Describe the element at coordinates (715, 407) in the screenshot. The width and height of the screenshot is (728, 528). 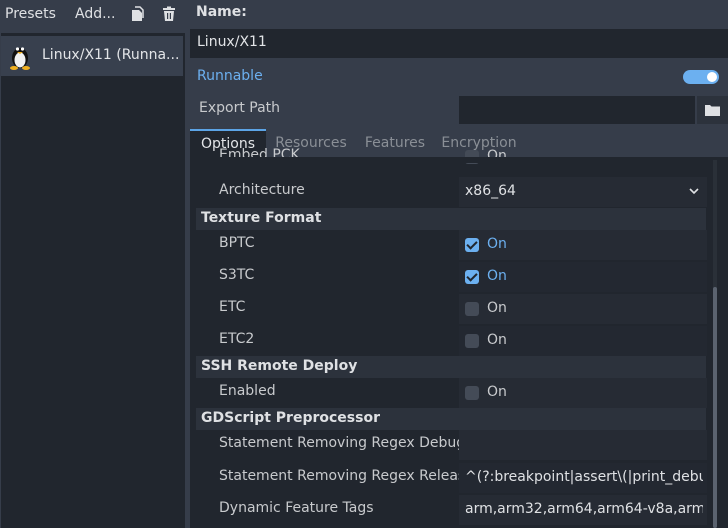
I see `options-scrollbar-thumb` at that location.